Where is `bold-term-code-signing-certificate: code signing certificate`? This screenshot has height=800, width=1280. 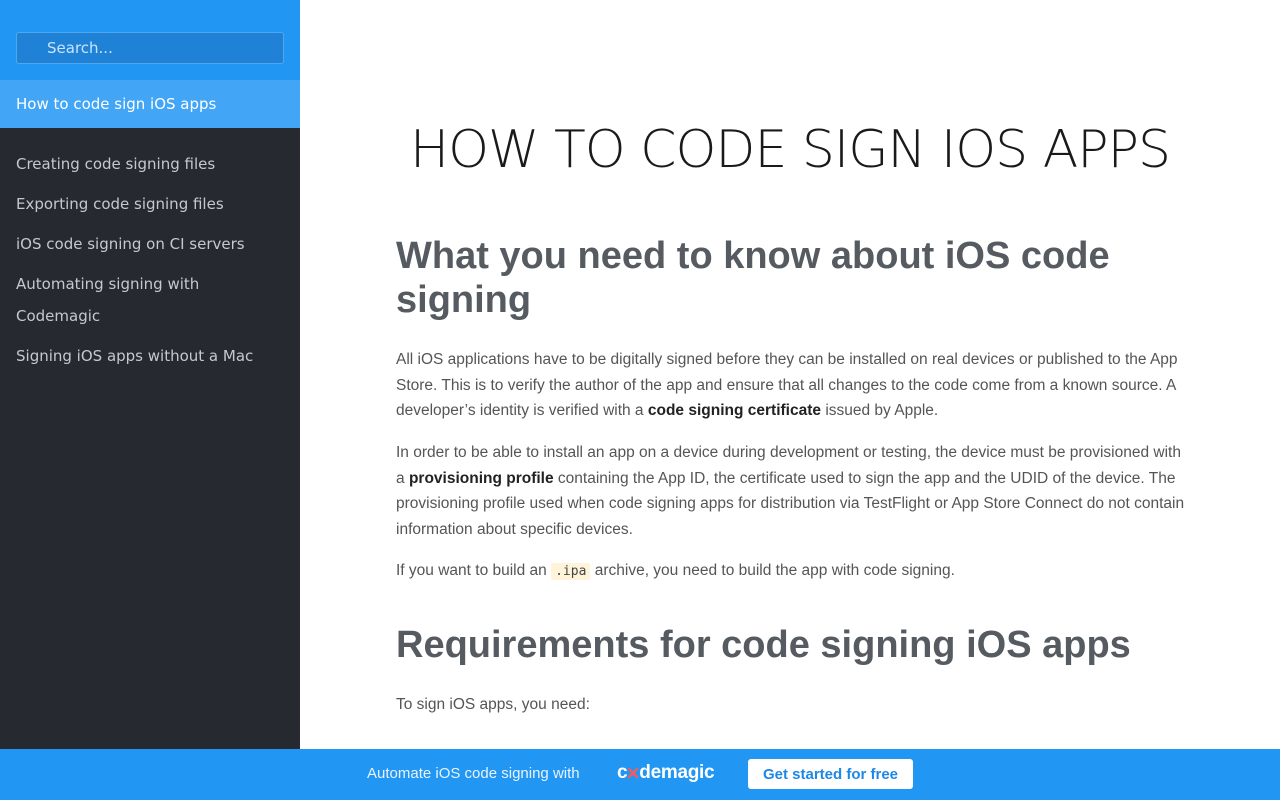
bold-term-code-signing-certificate: code signing certificate is located at coordinates (734, 411).